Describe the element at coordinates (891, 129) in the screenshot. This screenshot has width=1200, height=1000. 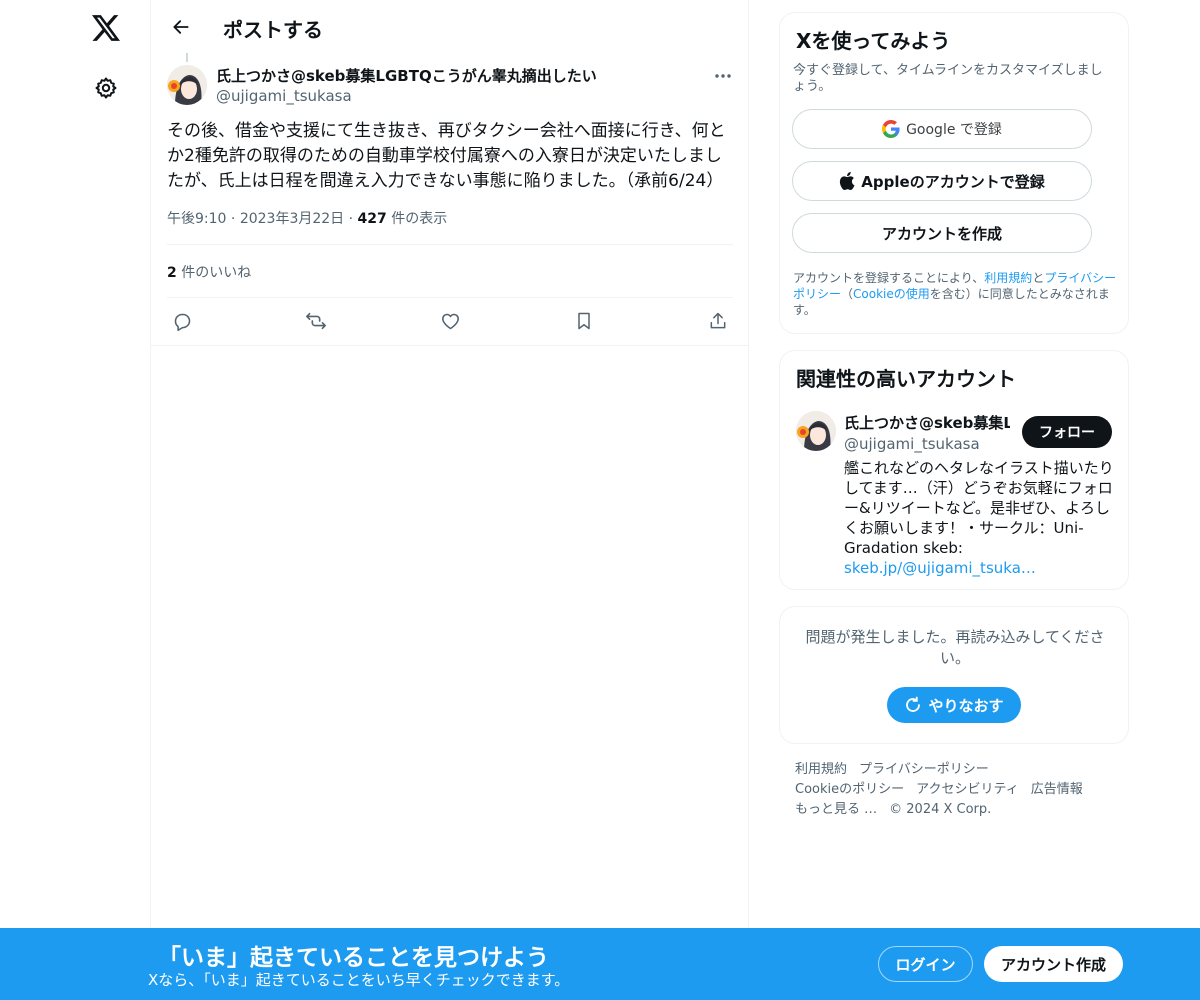
I see `google-logo-icon` at that location.